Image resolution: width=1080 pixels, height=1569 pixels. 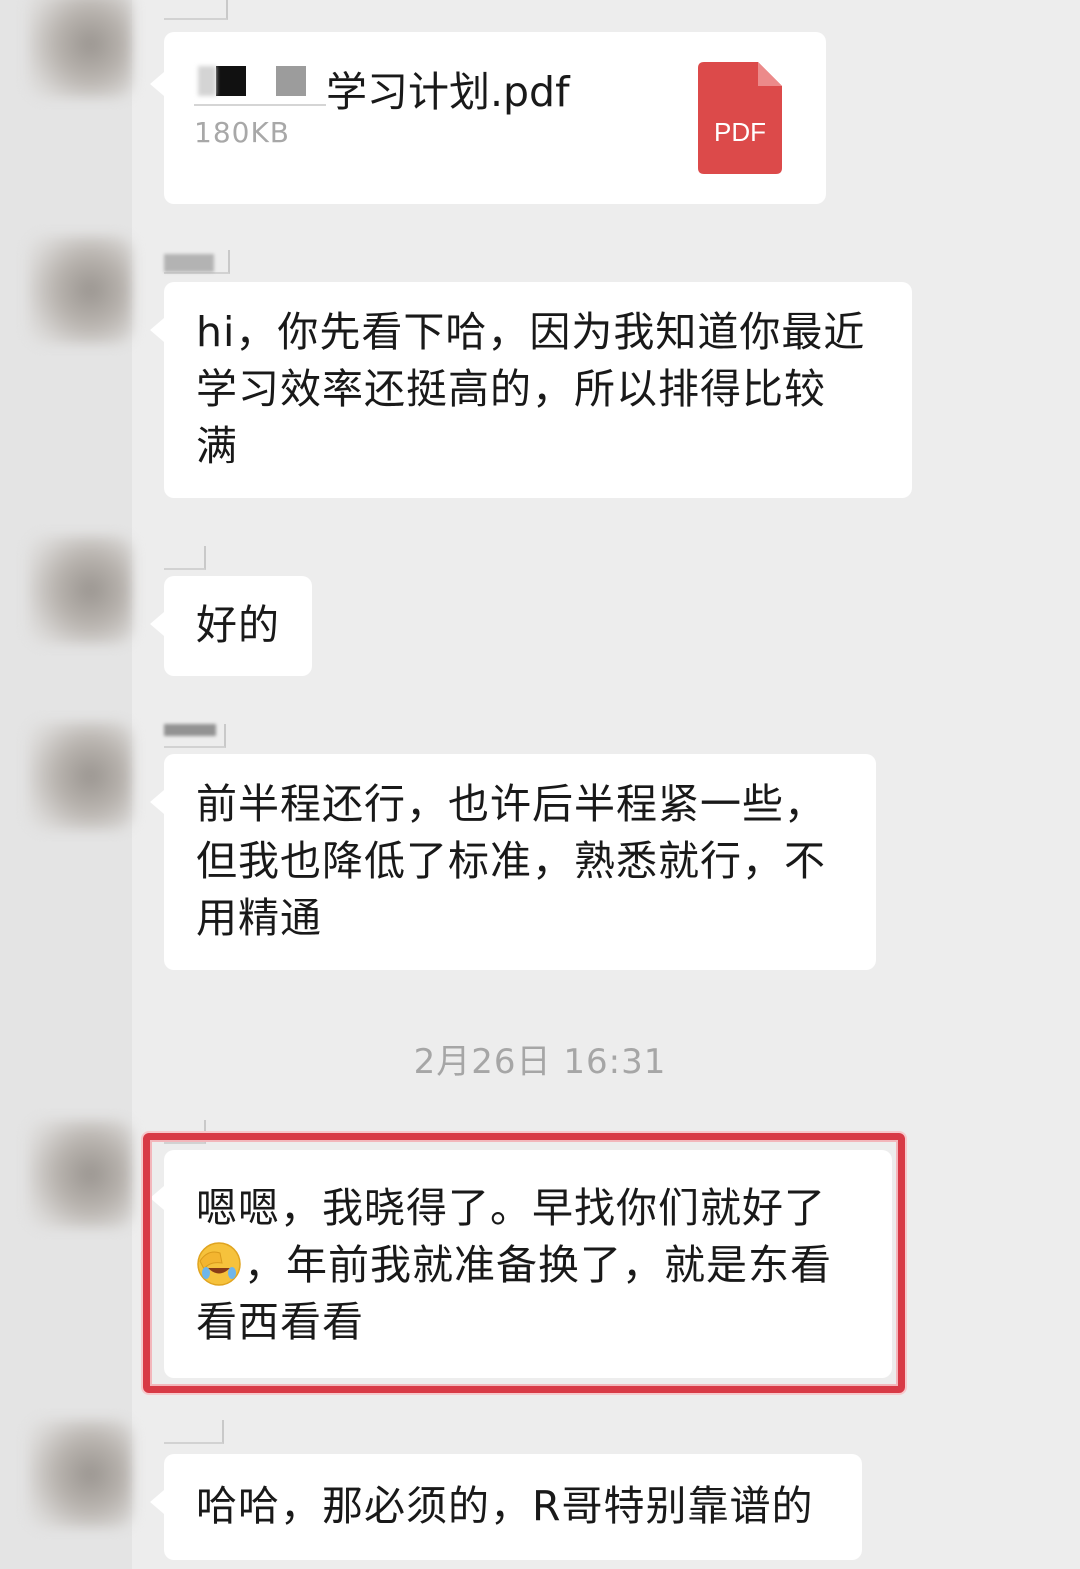 I want to click on file-name-underline, so click(x=260, y=105).